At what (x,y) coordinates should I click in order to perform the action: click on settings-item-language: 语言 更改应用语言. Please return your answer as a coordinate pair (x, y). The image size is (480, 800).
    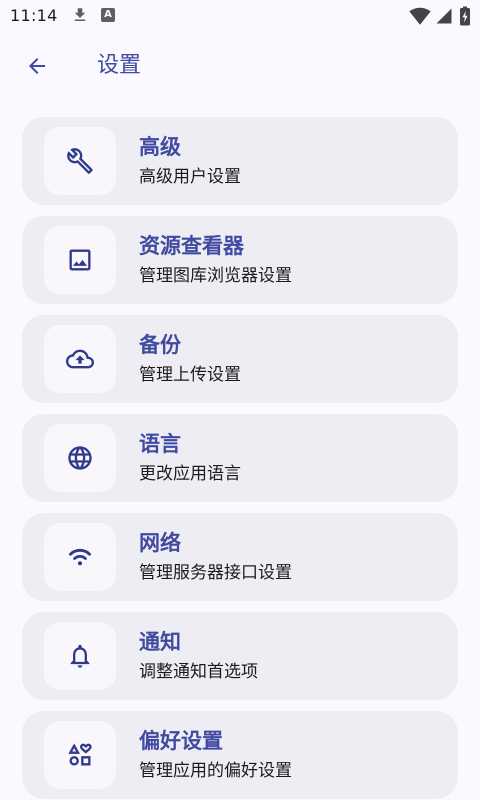
    Looking at the image, I should click on (240, 458).